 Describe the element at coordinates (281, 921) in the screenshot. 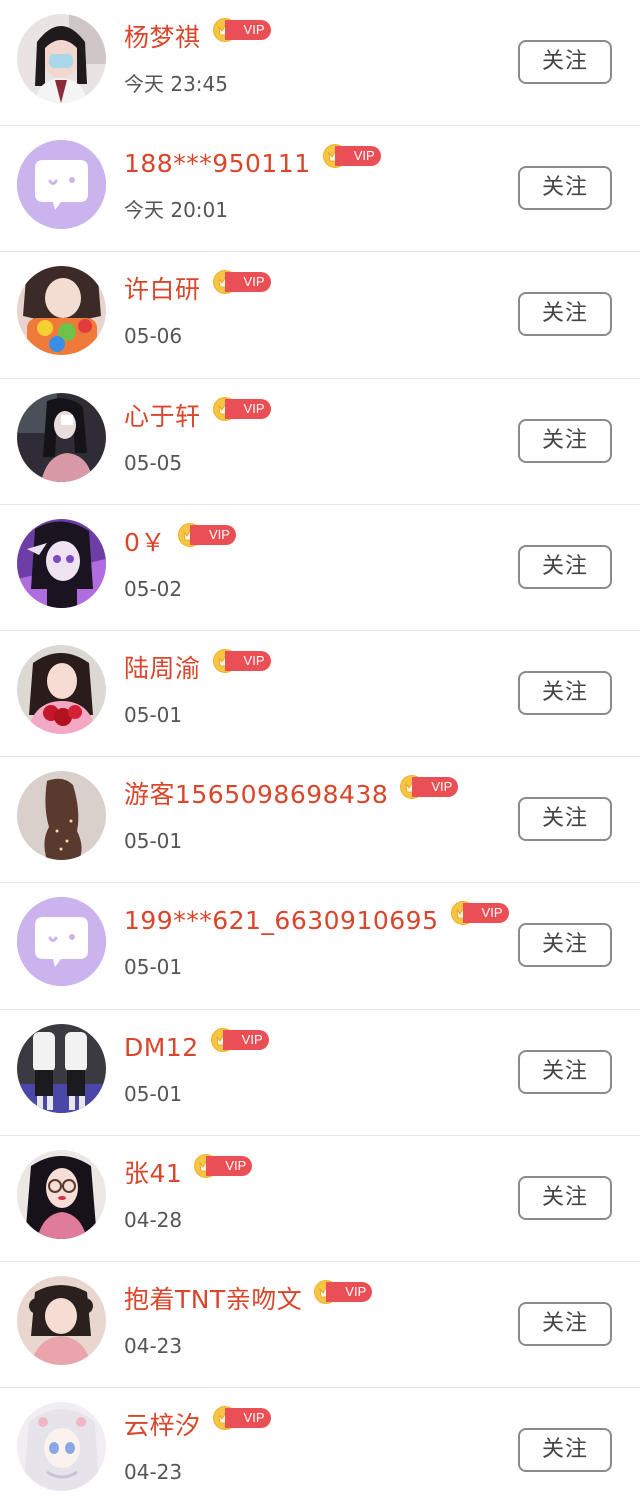

I see `user-name: 199***621_6630910695` at that location.